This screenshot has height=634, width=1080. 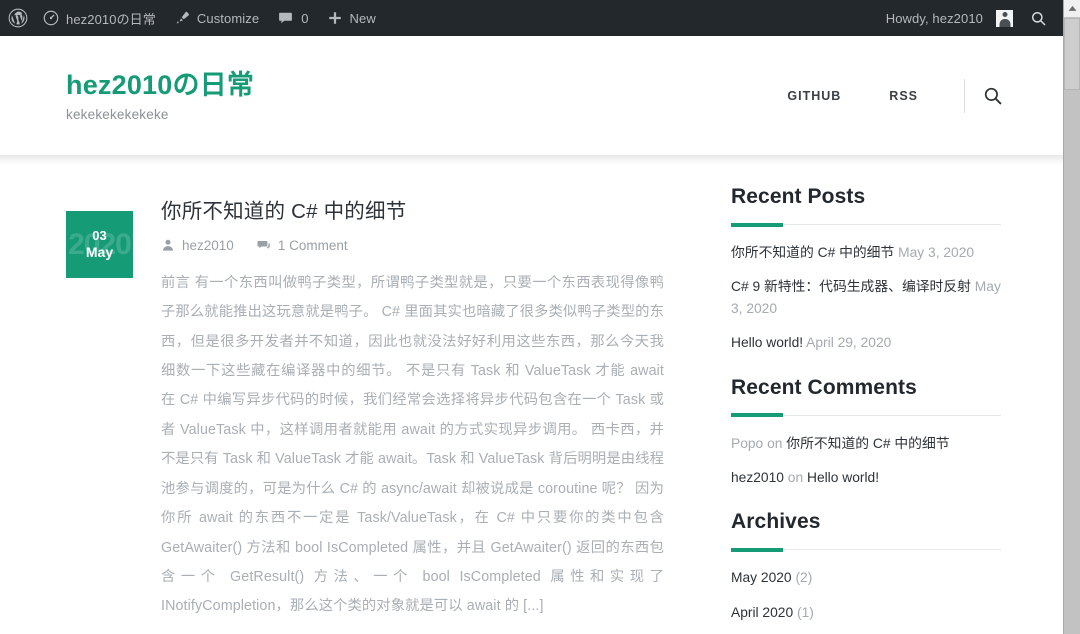 What do you see at coordinates (168, 245) in the screenshot?
I see `user-icon` at bounding box center [168, 245].